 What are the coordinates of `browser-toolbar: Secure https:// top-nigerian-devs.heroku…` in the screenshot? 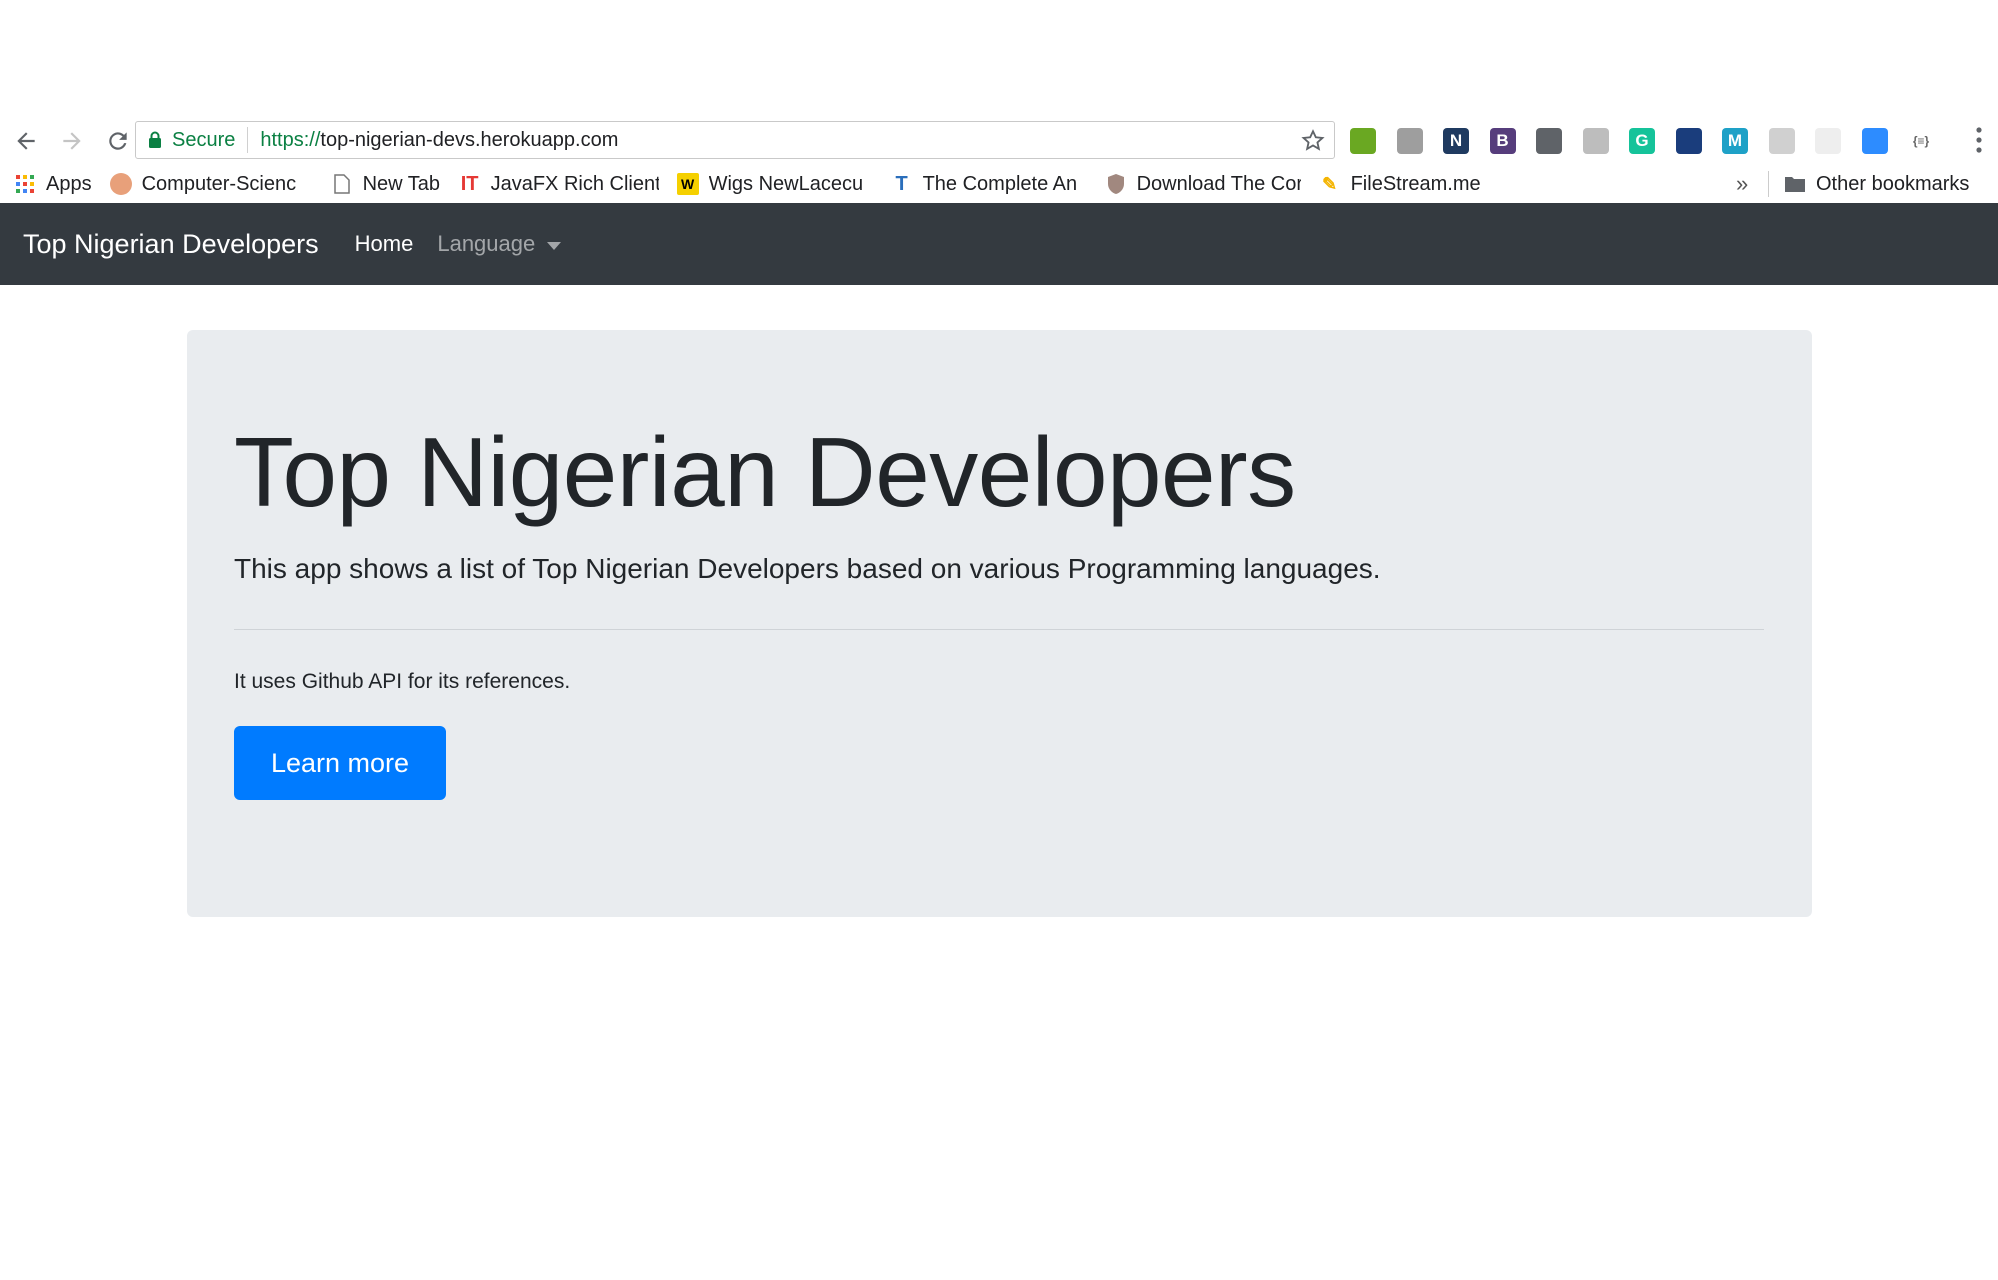 It's located at (999, 141).